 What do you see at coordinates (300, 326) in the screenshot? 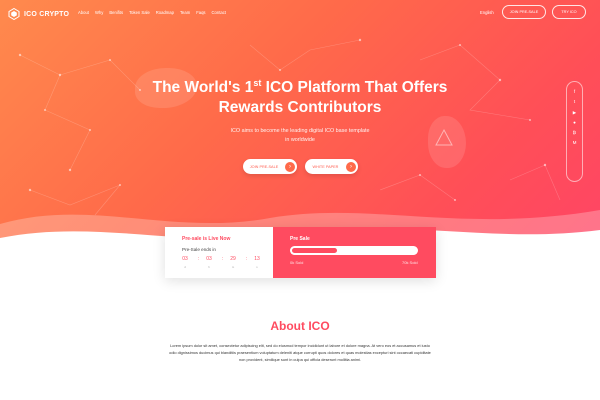
I see `about-title: About ICO` at bounding box center [300, 326].